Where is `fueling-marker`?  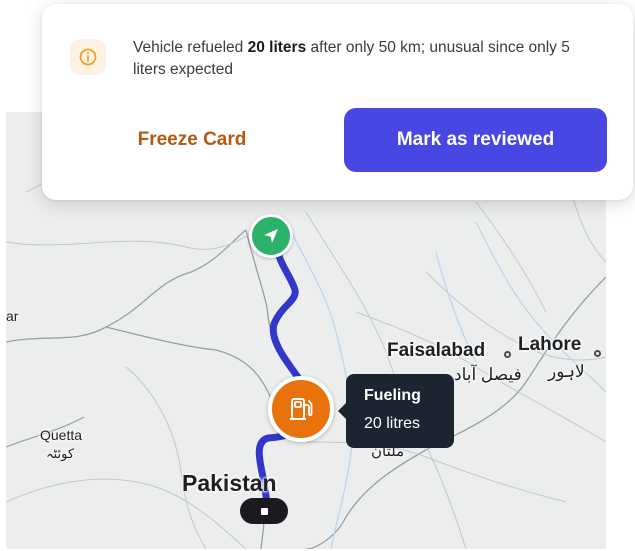
fueling-marker is located at coordinates (301, 409).